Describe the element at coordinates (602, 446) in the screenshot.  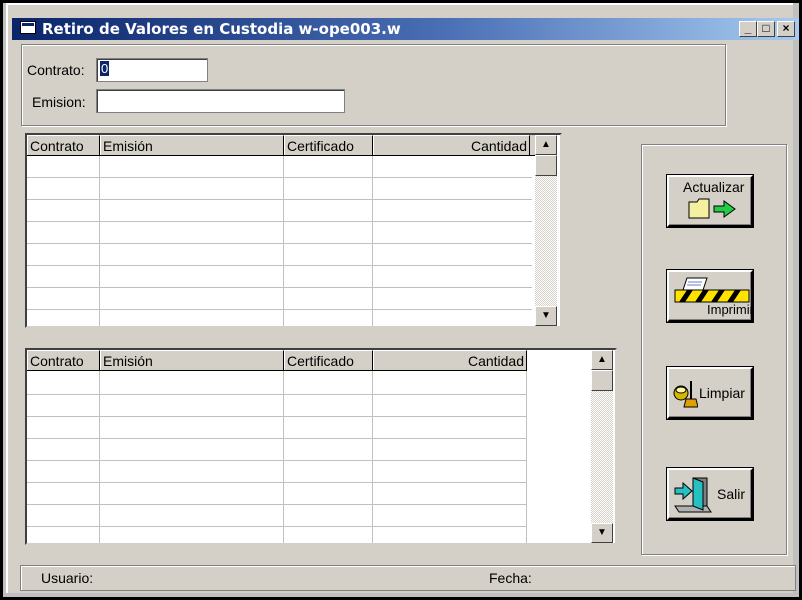
I see `grid-bottom-scrollbar: ▲ ▼` at that location.